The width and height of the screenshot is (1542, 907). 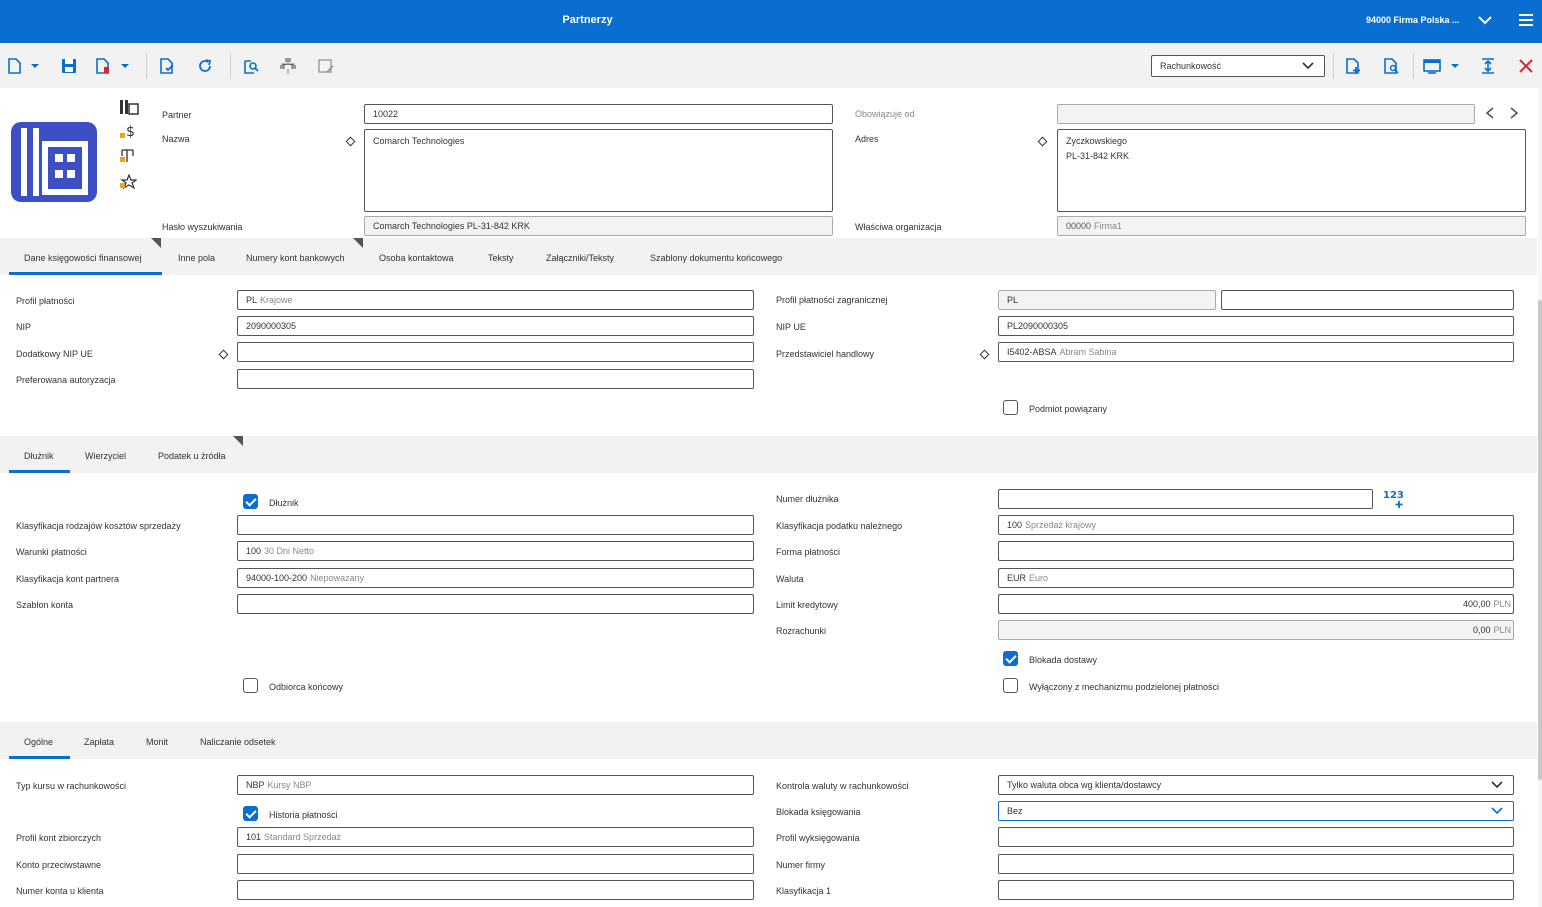 I want to click on preferowana-field, so click(x=495, y=379).